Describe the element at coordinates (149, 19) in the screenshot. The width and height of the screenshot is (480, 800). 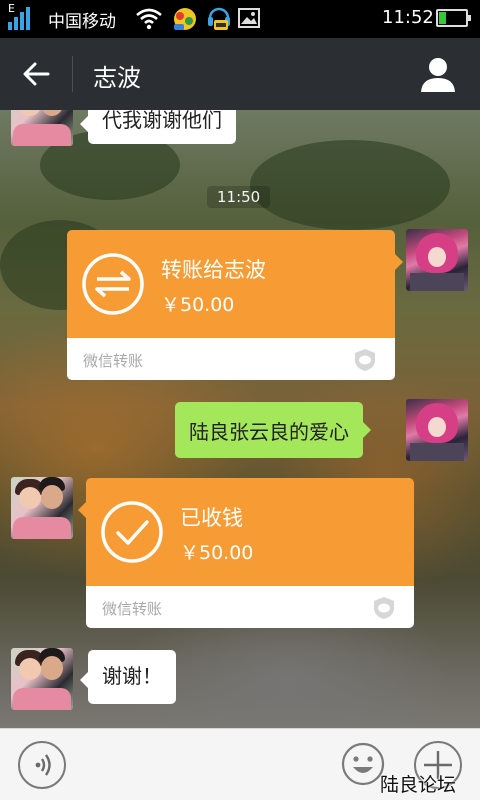
I see `wifi-icon` at that location.